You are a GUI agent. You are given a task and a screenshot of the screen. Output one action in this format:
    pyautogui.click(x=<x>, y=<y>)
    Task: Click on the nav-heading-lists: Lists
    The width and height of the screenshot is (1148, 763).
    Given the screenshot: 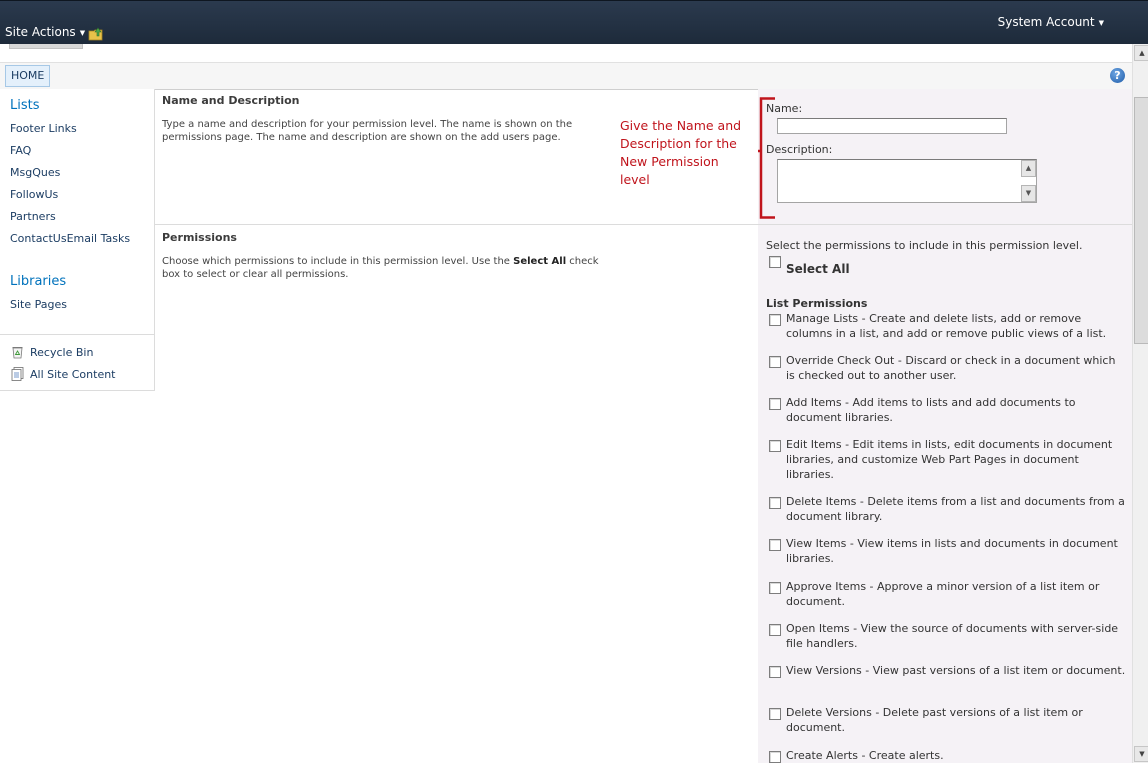 What is the action you would take?
    pyautogui.click(x=25, y=105)
    